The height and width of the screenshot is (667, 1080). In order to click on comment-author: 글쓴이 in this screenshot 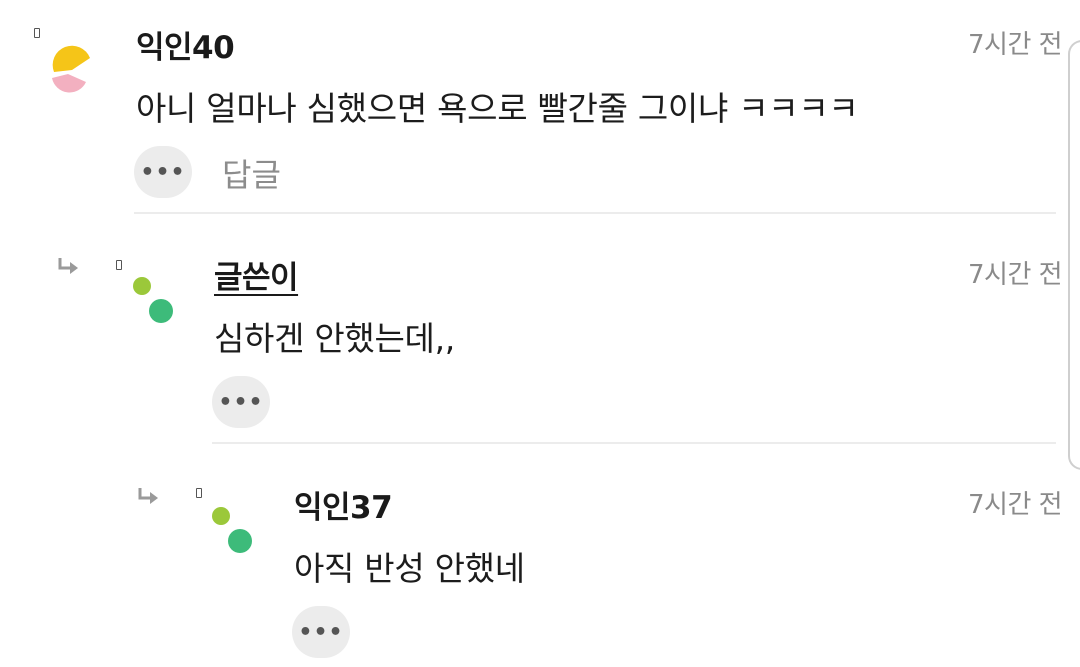, I will do `click(256, 274)`.